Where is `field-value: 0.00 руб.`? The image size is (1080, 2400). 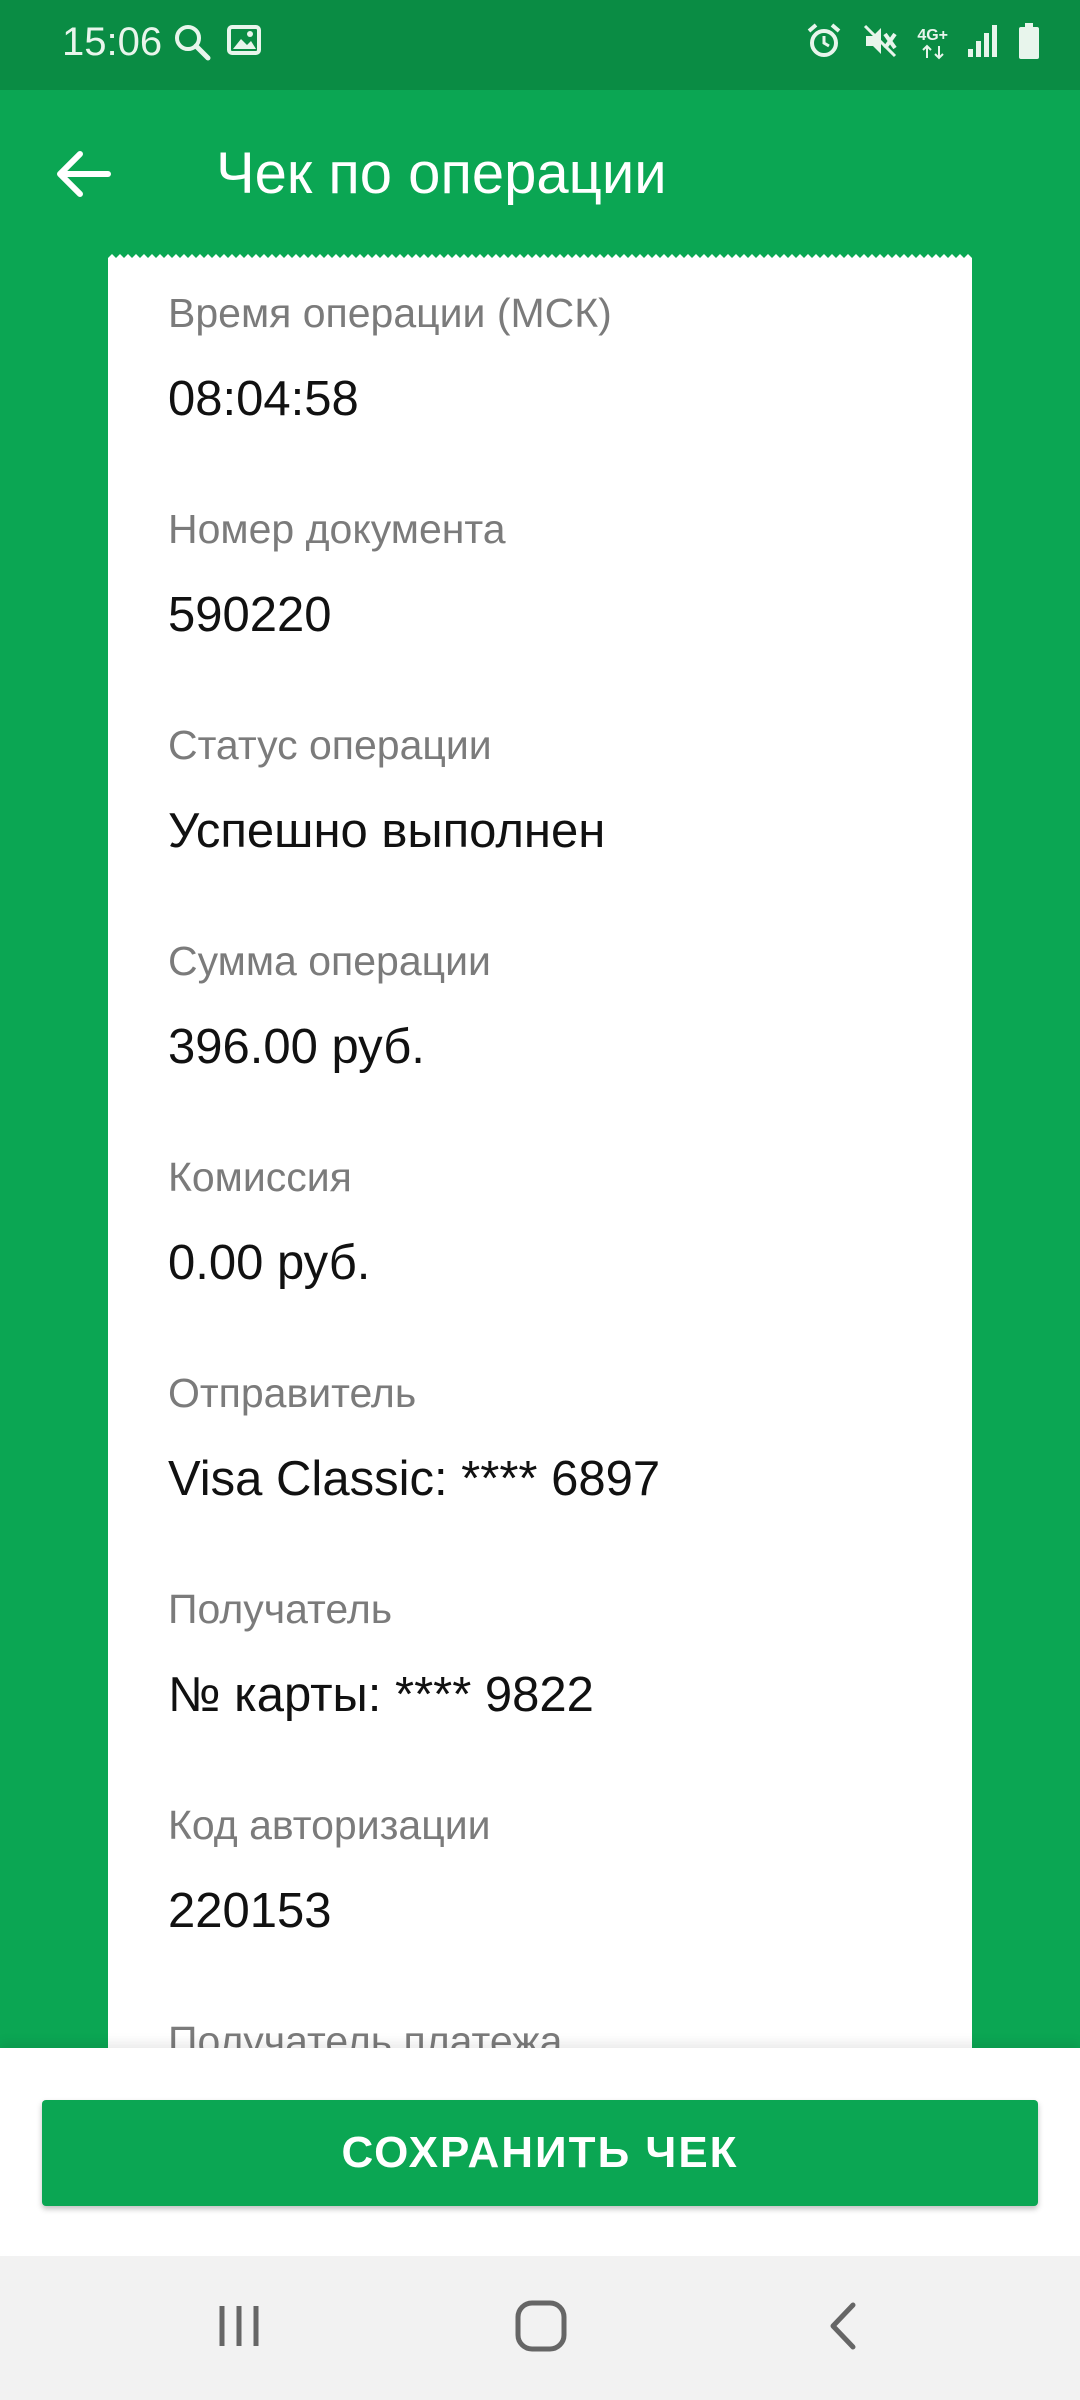
field-value: 0.00 руб. is located at coordinates (269, 1263).